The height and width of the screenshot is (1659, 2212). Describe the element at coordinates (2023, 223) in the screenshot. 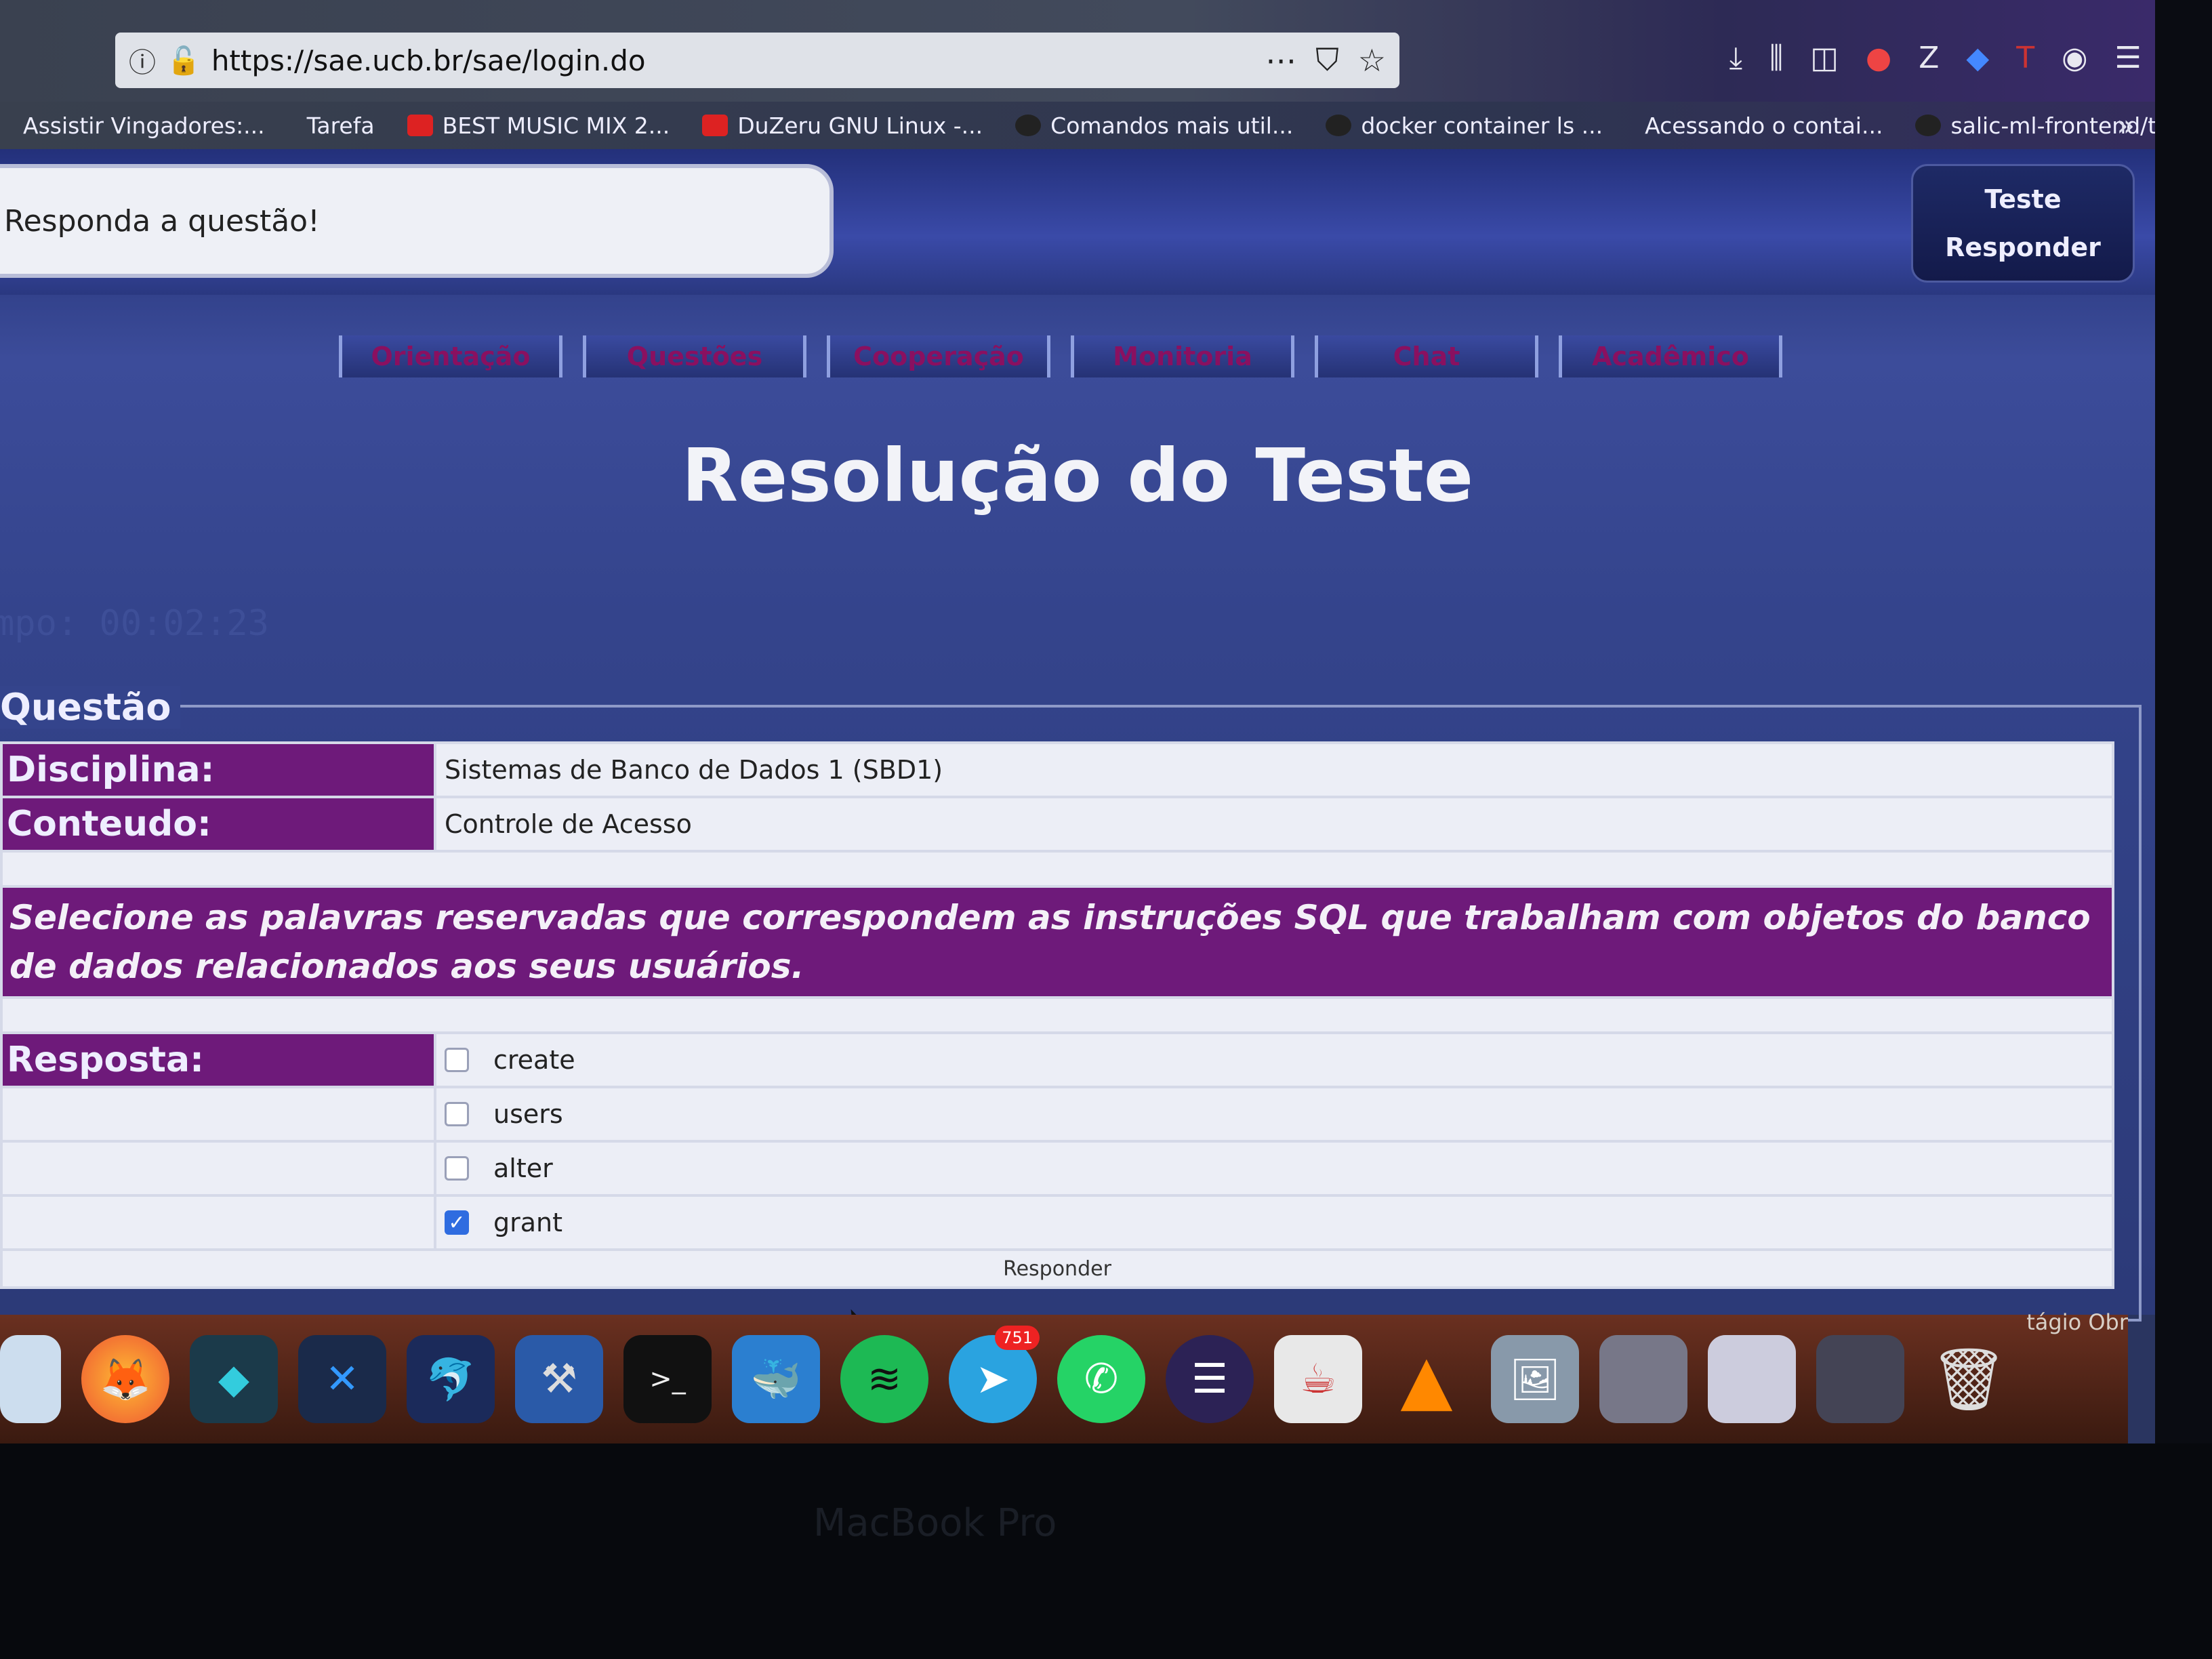

I see `header-button-group: Teste Responder` at that location.